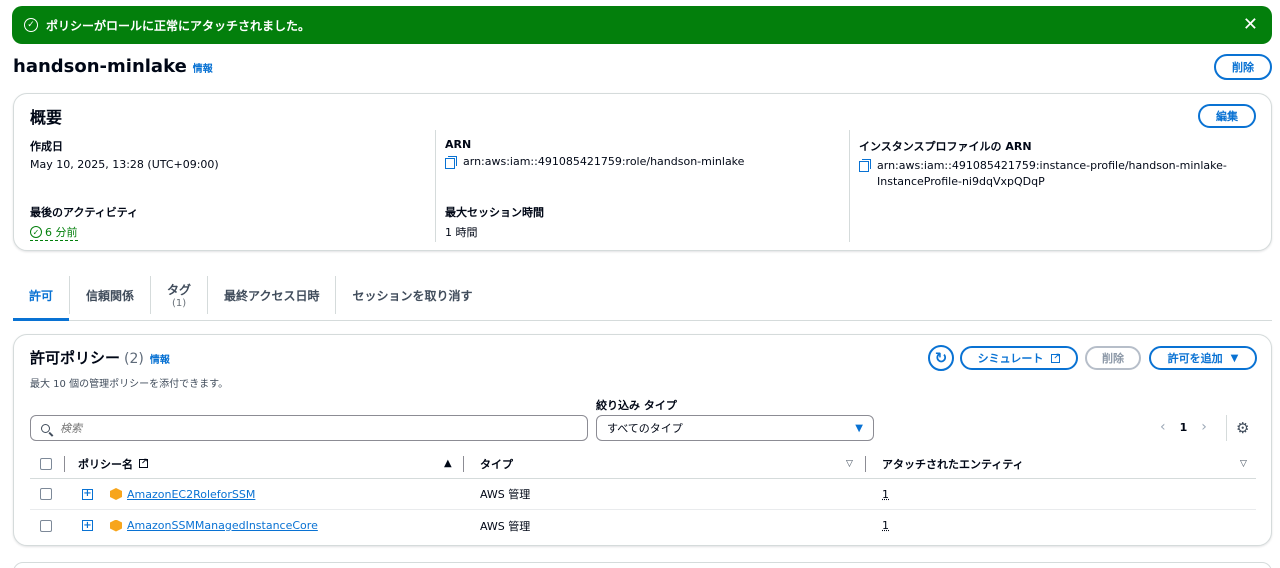  I want to click on table-header: ポリシー名 ▲ タイプ ▽ アタッチされたエンティティ ▽, so click(643, 464).